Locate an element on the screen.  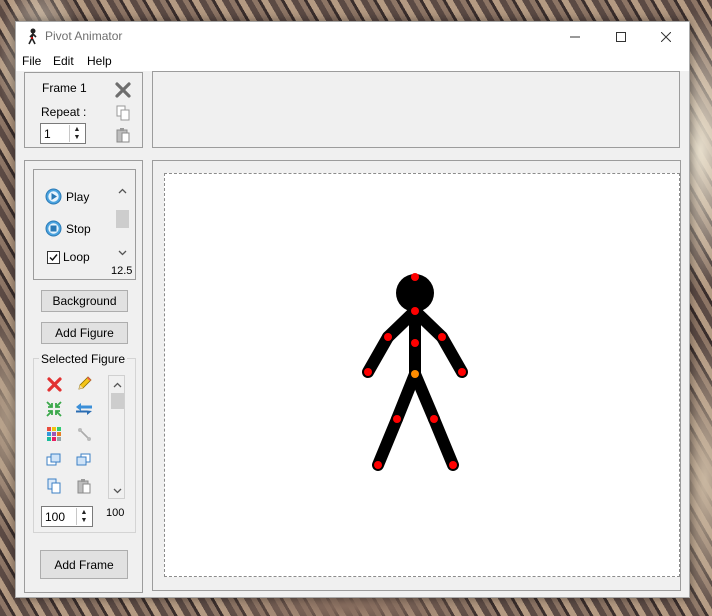
stop-button: Stop is located at coordinates (68, 228).